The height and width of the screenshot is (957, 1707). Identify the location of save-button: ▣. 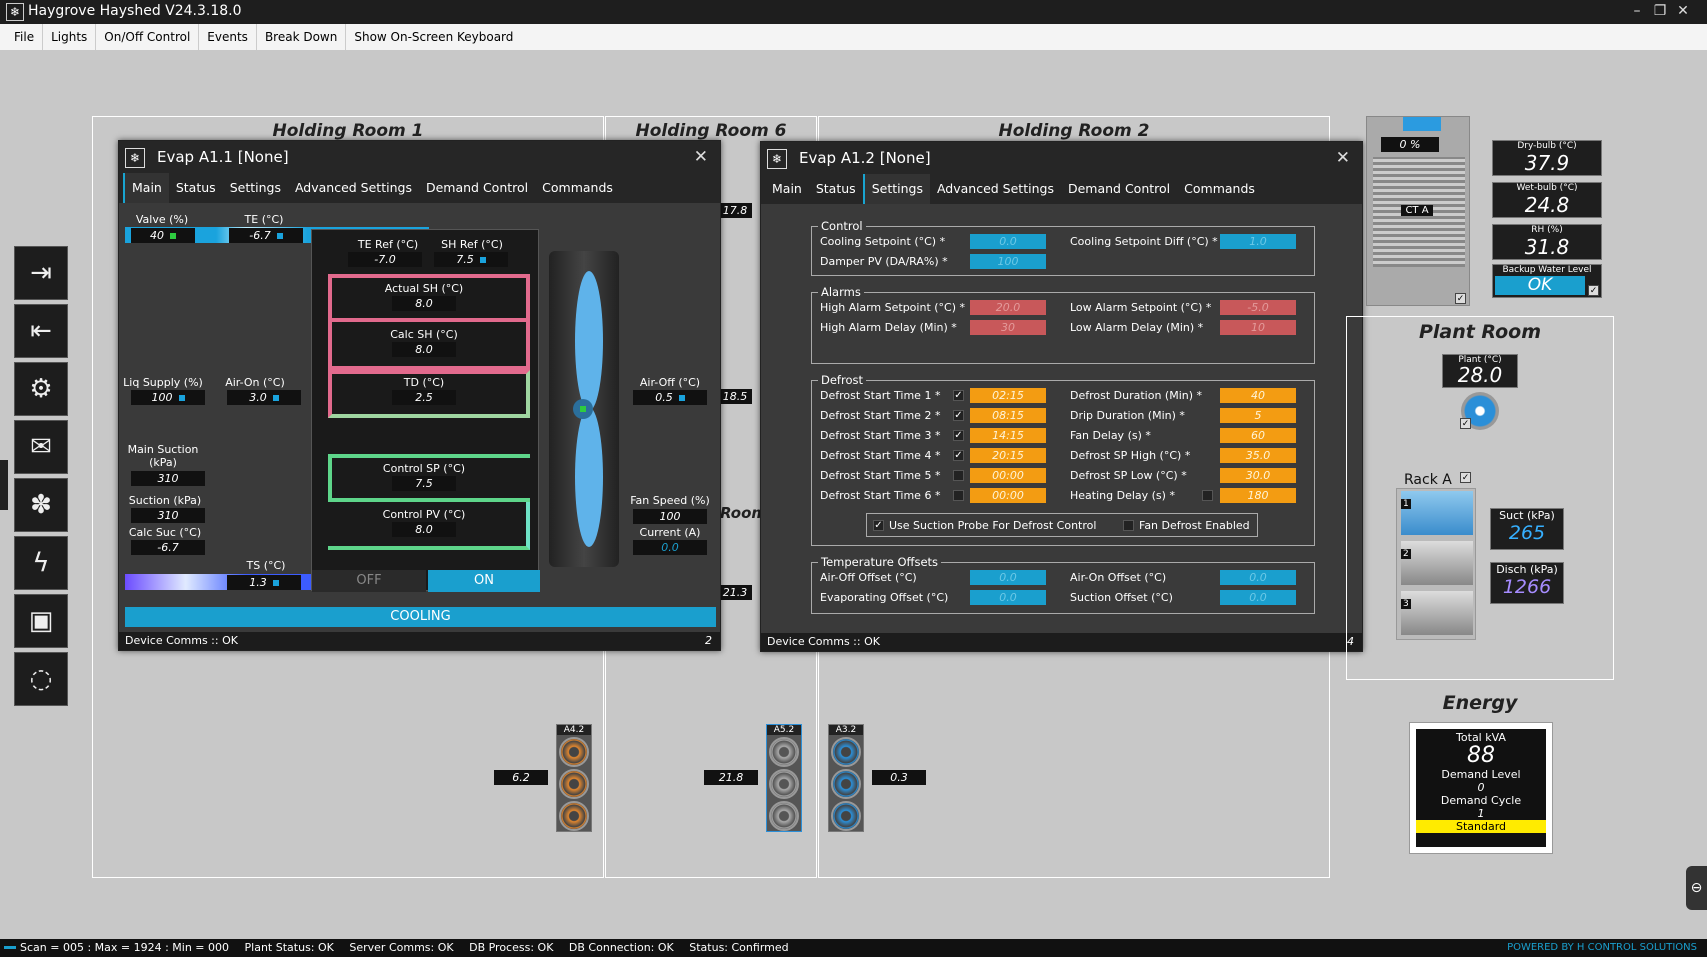
(41, 621).